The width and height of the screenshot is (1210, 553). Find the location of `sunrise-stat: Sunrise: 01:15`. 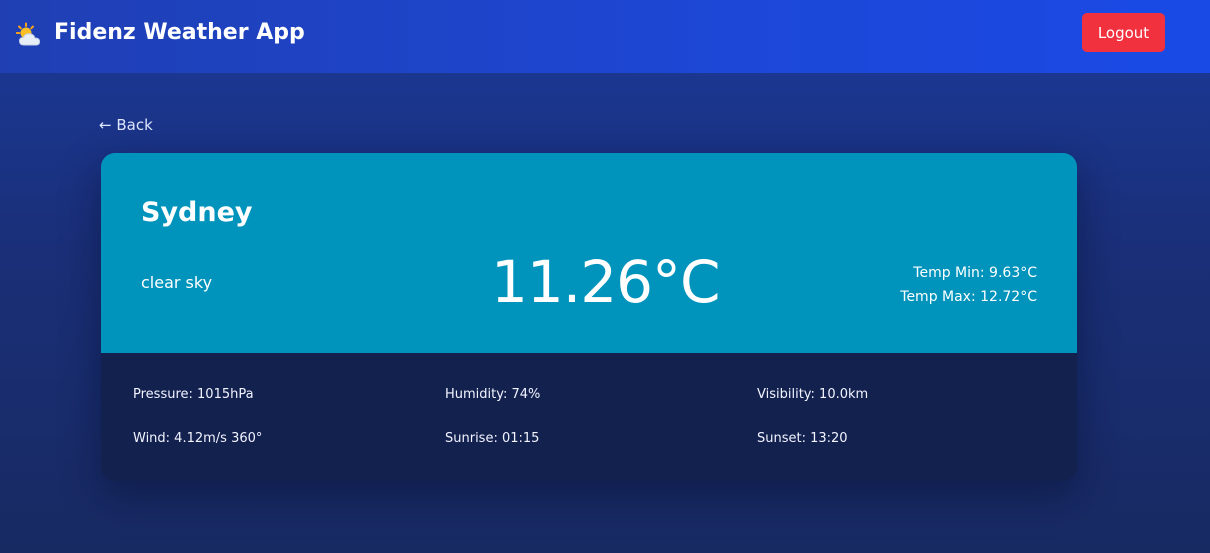

sunrise-stat: Sunrise: 01:15 is located at coordinates (492, 438).